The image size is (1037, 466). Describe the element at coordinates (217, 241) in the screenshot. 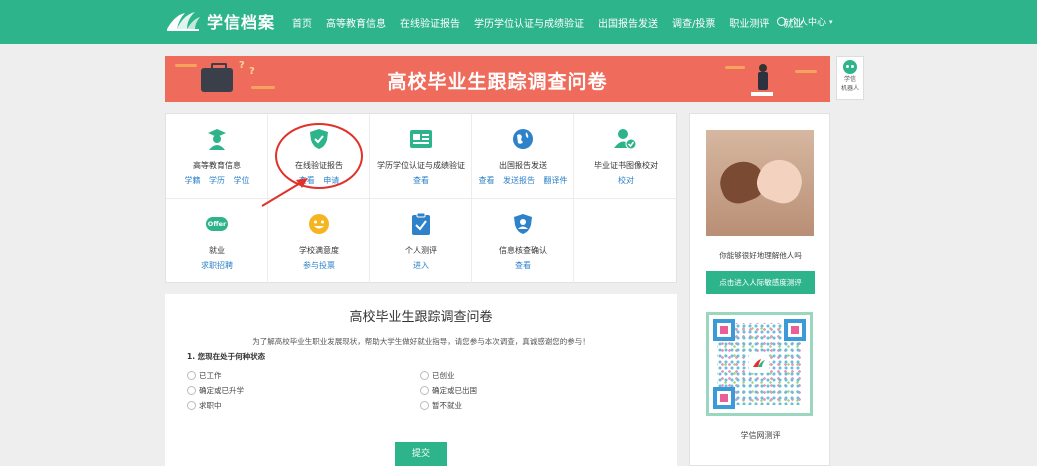

I see `service-employment: Offer 就业 求职招聘` at that location.